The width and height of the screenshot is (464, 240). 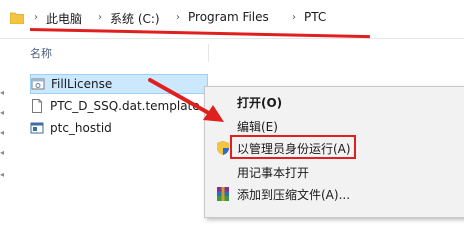 What do you see at coordinates (186, 100) in the screenshot?
I see `red-arrow-annotation` at bounding box center [186, 100].